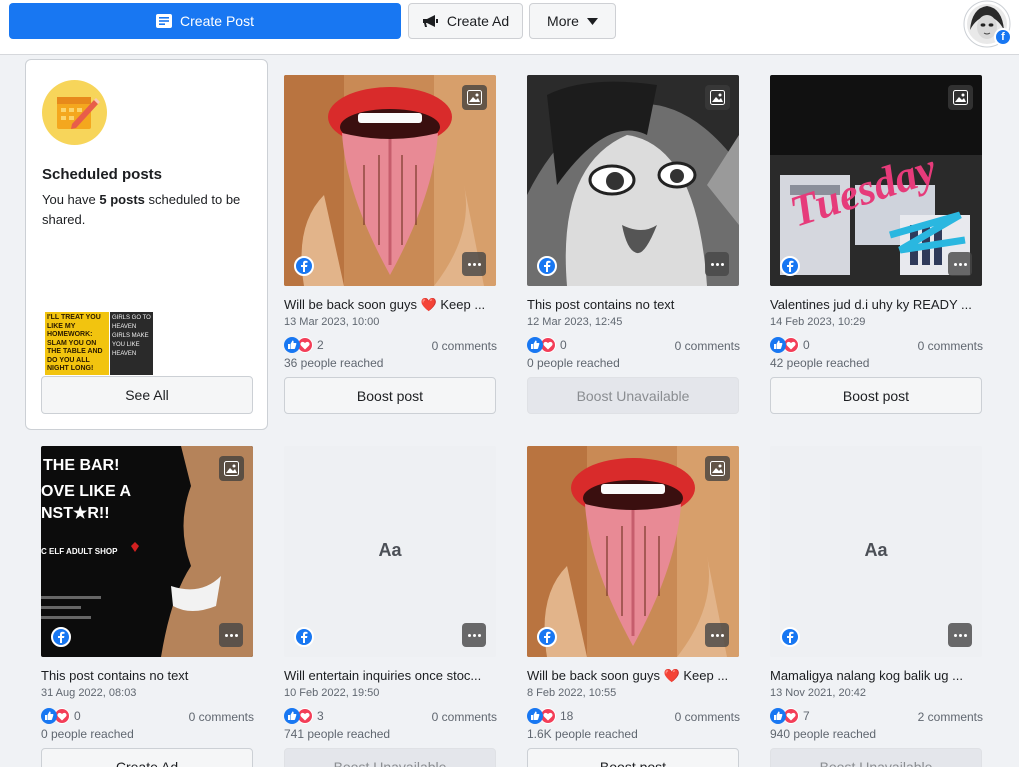 The image size is (1019, 767). I want to click on reaction-count: 2, so click(320, 345).